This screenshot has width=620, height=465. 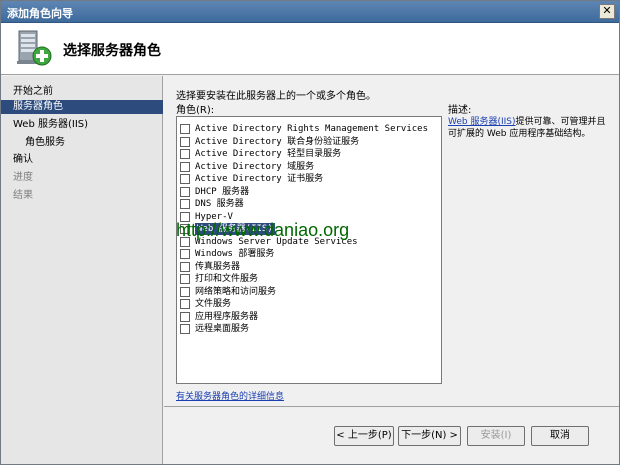 What do you see at coordinates (309, 304) in the screenshot?
I see `role-file-services: 文件服务` at bounding box center [309, 304].